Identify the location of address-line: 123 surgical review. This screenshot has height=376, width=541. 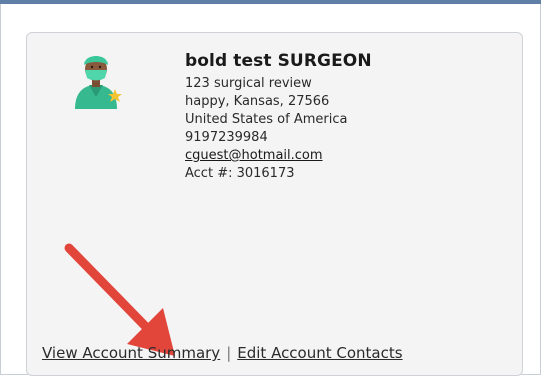
(248, 83).